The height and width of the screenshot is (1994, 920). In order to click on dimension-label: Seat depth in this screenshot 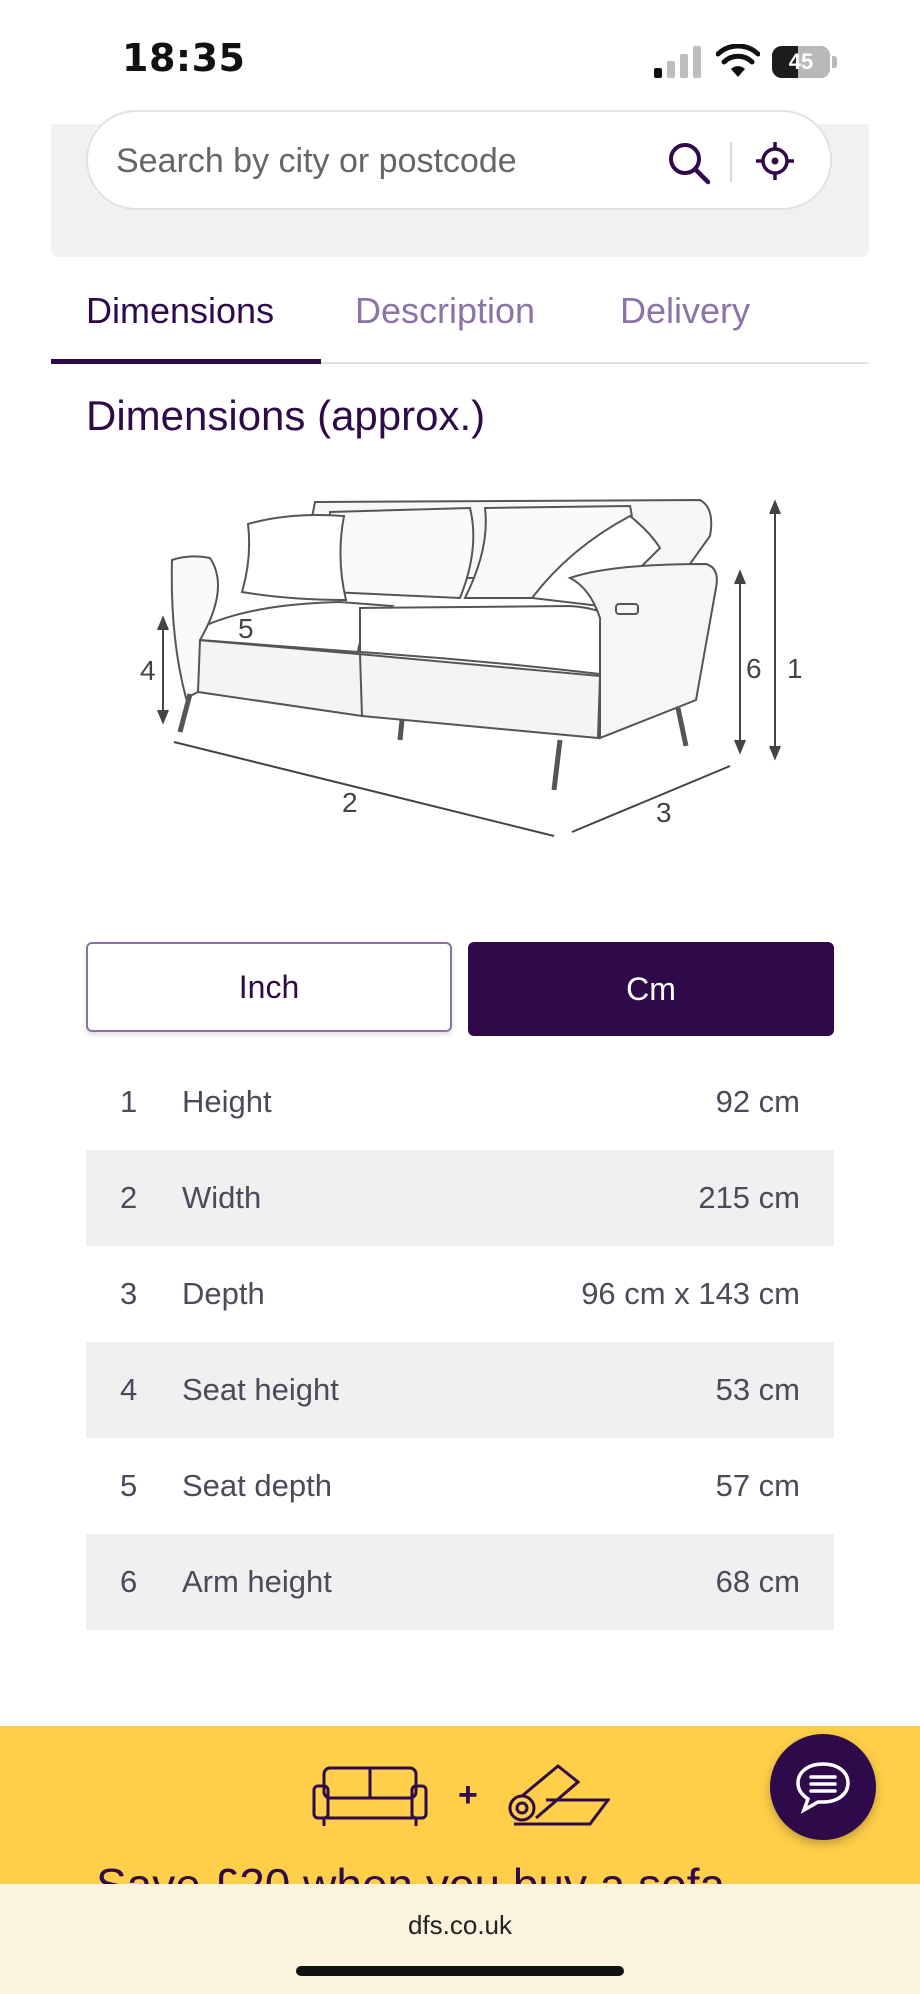, I will do `click(257, 1485)`.